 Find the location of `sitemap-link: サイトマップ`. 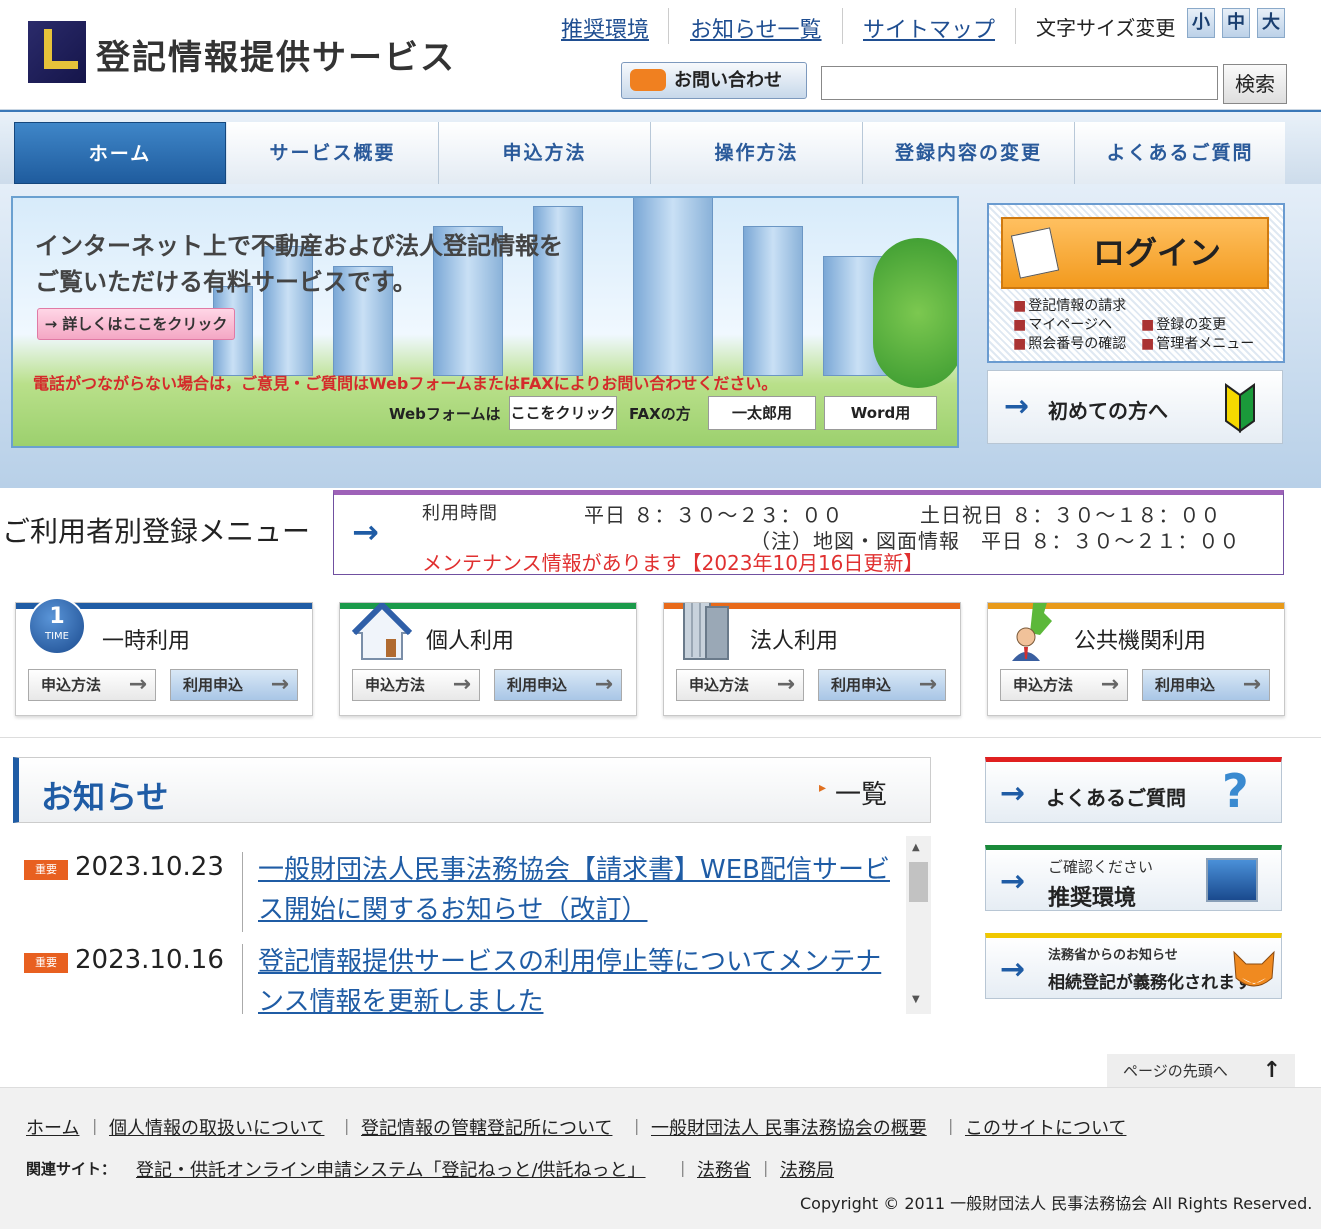

sitemap-link: サイトマップ is located at coordinates (929, 28).